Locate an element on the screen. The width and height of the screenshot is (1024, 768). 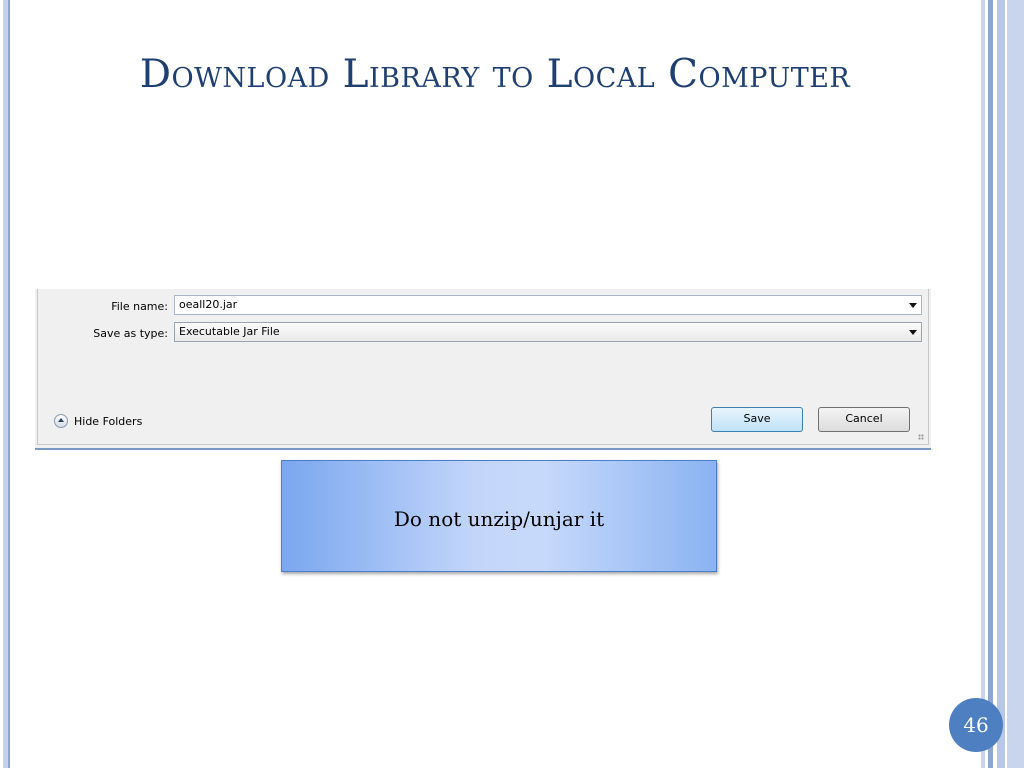
resize-grip-icon is located at coordinates (921, 437).